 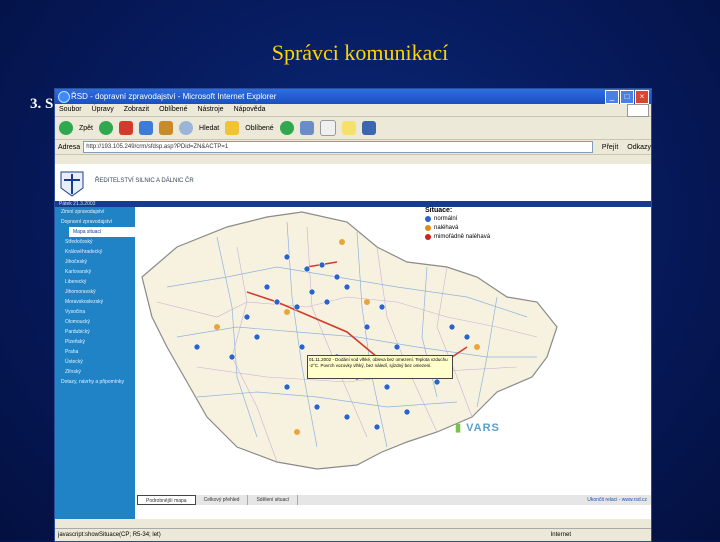 What do you see at coordinates (222, 500) in the screenshot?
I see `tab-overview: Celkový přehled` at bounding box center [222, 500].